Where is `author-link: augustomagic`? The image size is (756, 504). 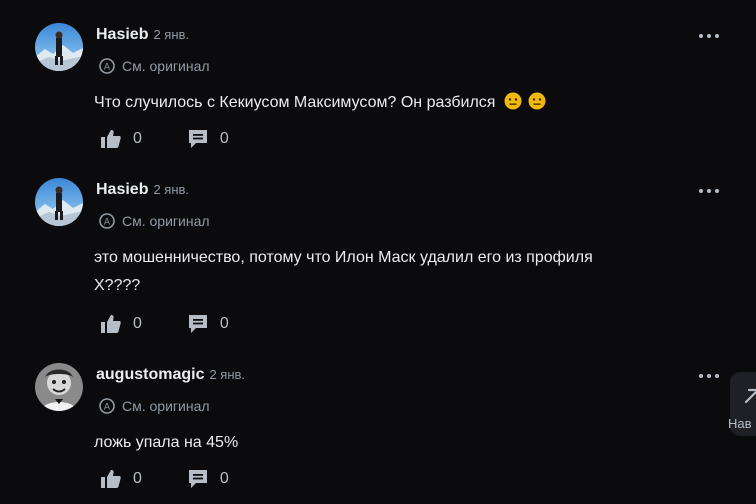 author-link: augustomagic is located at coordinates (150, 374).